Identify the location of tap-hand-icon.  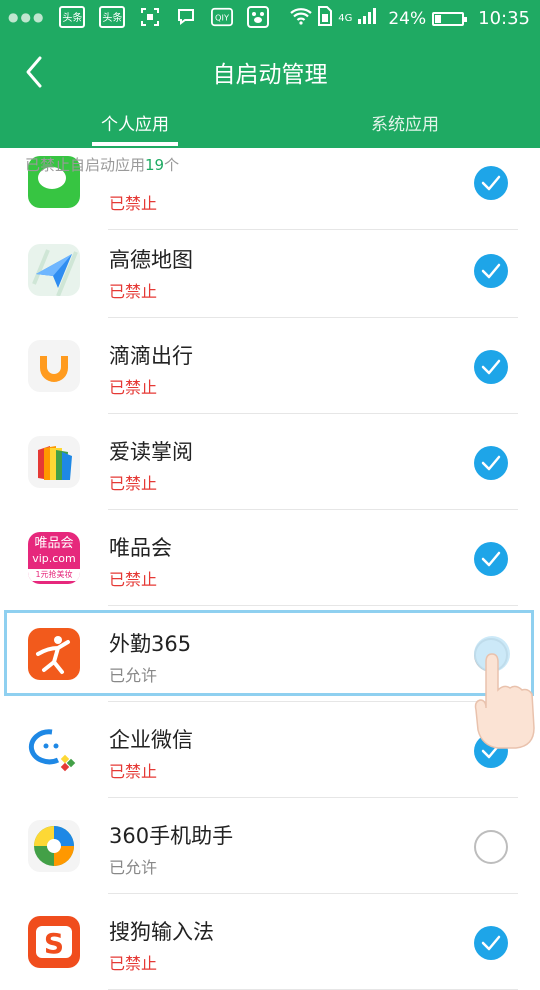
(503, 691).